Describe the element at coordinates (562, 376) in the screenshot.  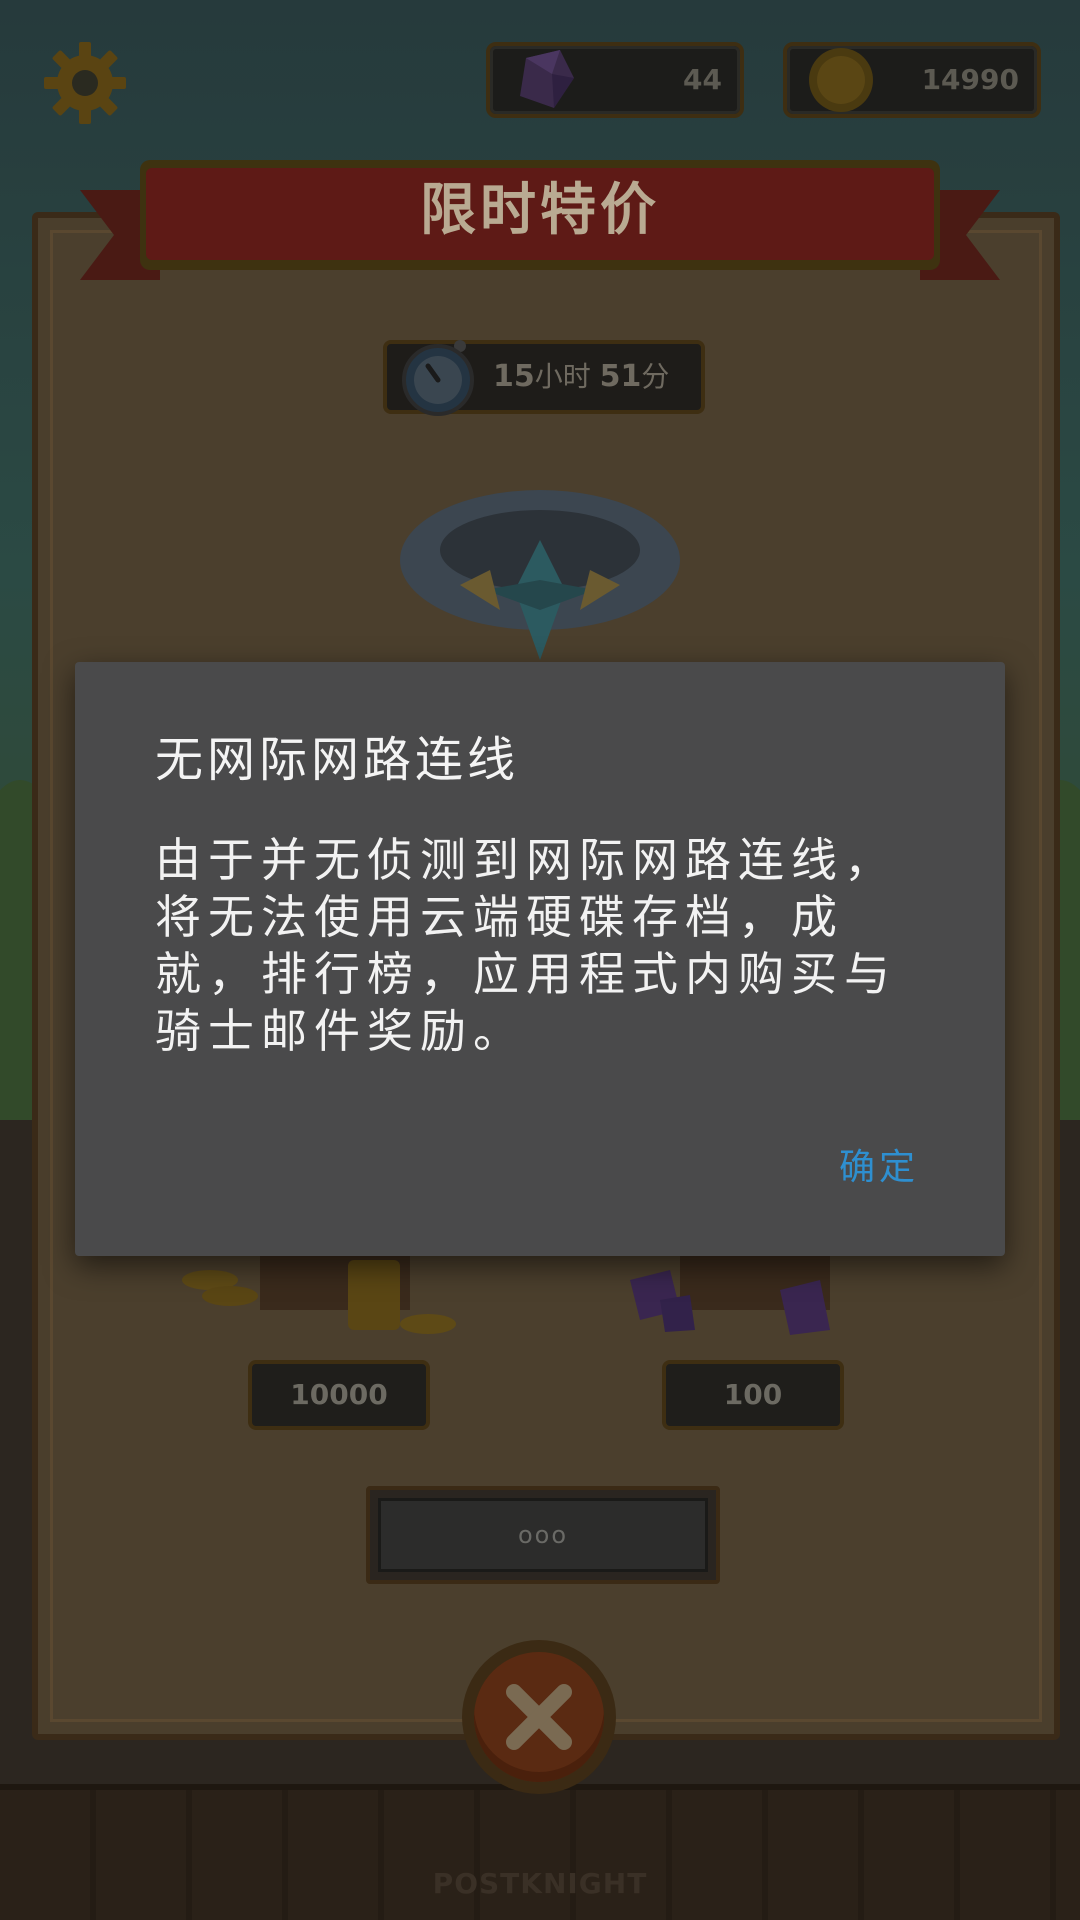
I see `timer-hours-unit: 小时` at that location.